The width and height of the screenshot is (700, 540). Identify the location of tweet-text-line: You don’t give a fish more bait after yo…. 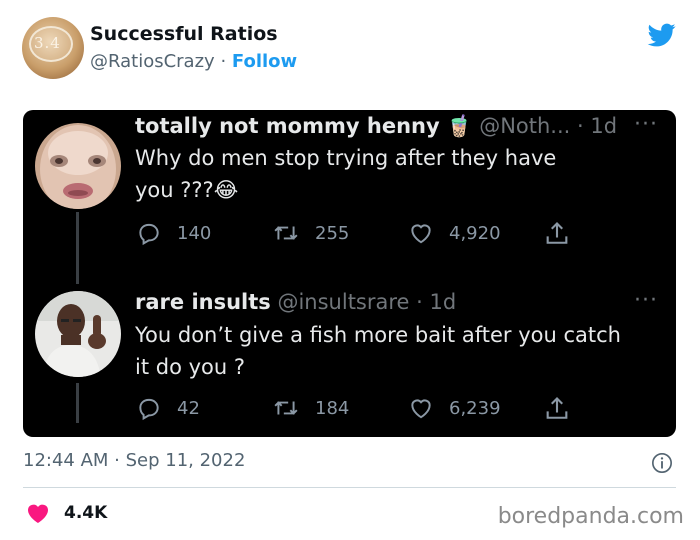
(378, 335).